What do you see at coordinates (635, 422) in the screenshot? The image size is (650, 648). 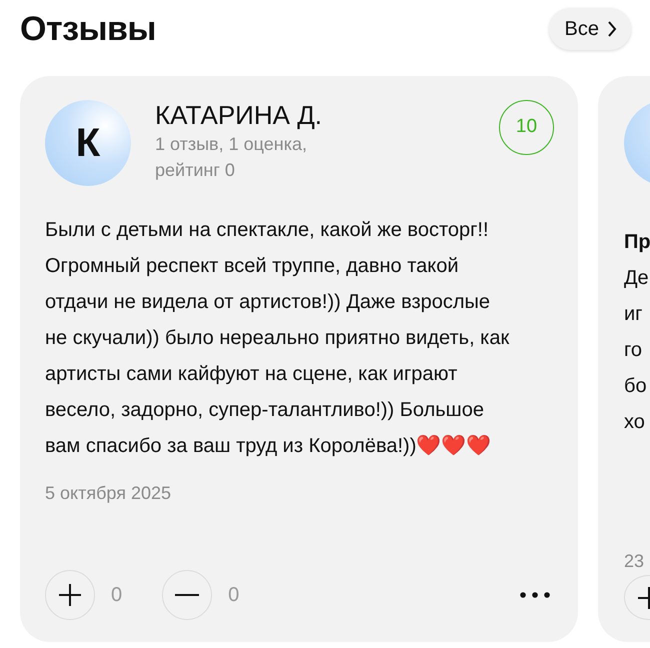 I see `review-text-fragment: хо` at bounding box center [635, 422].